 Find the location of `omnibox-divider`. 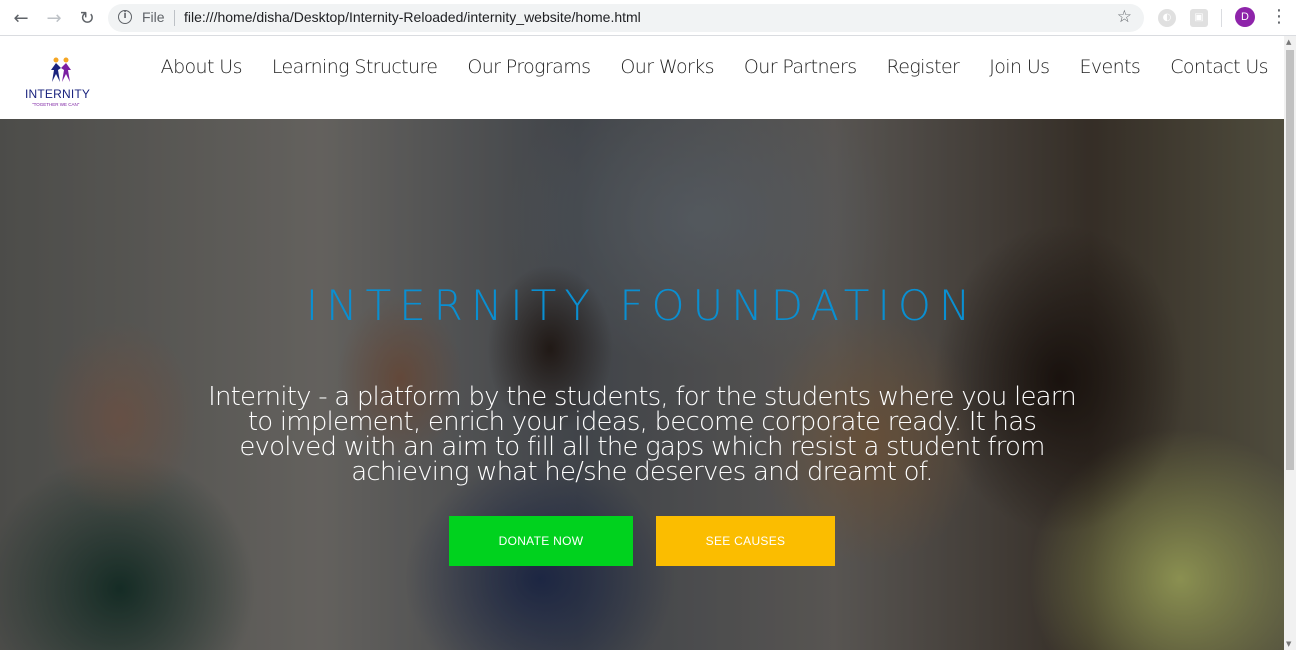

omnibox-divider is located at coordinates (174, 18).